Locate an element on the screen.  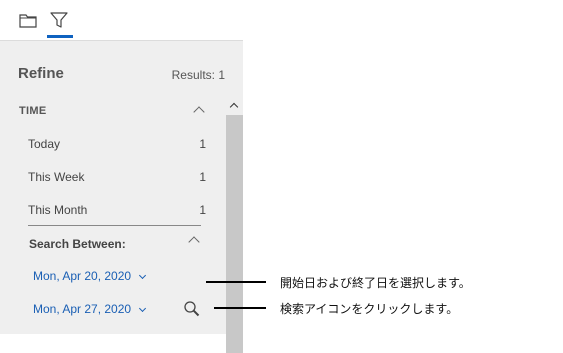
callout-date-range: 開始日および終了日を選択します。 is located at coordinates (375, 283).